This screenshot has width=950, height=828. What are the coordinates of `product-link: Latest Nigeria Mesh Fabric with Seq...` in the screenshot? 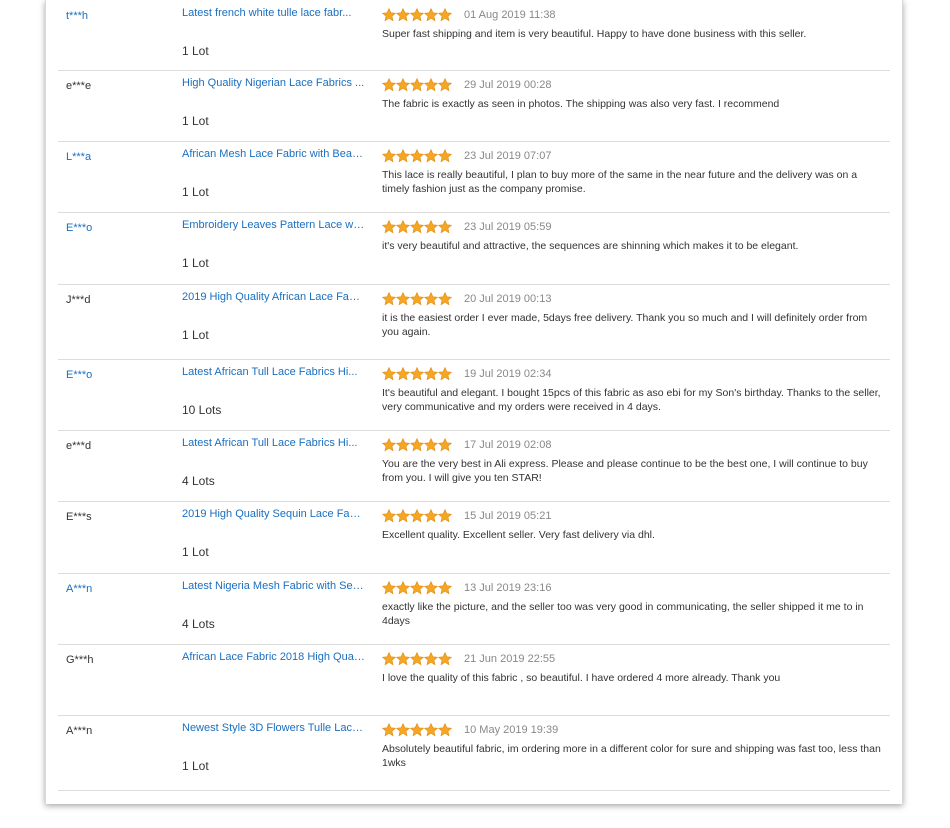 It's located at (274, 586).